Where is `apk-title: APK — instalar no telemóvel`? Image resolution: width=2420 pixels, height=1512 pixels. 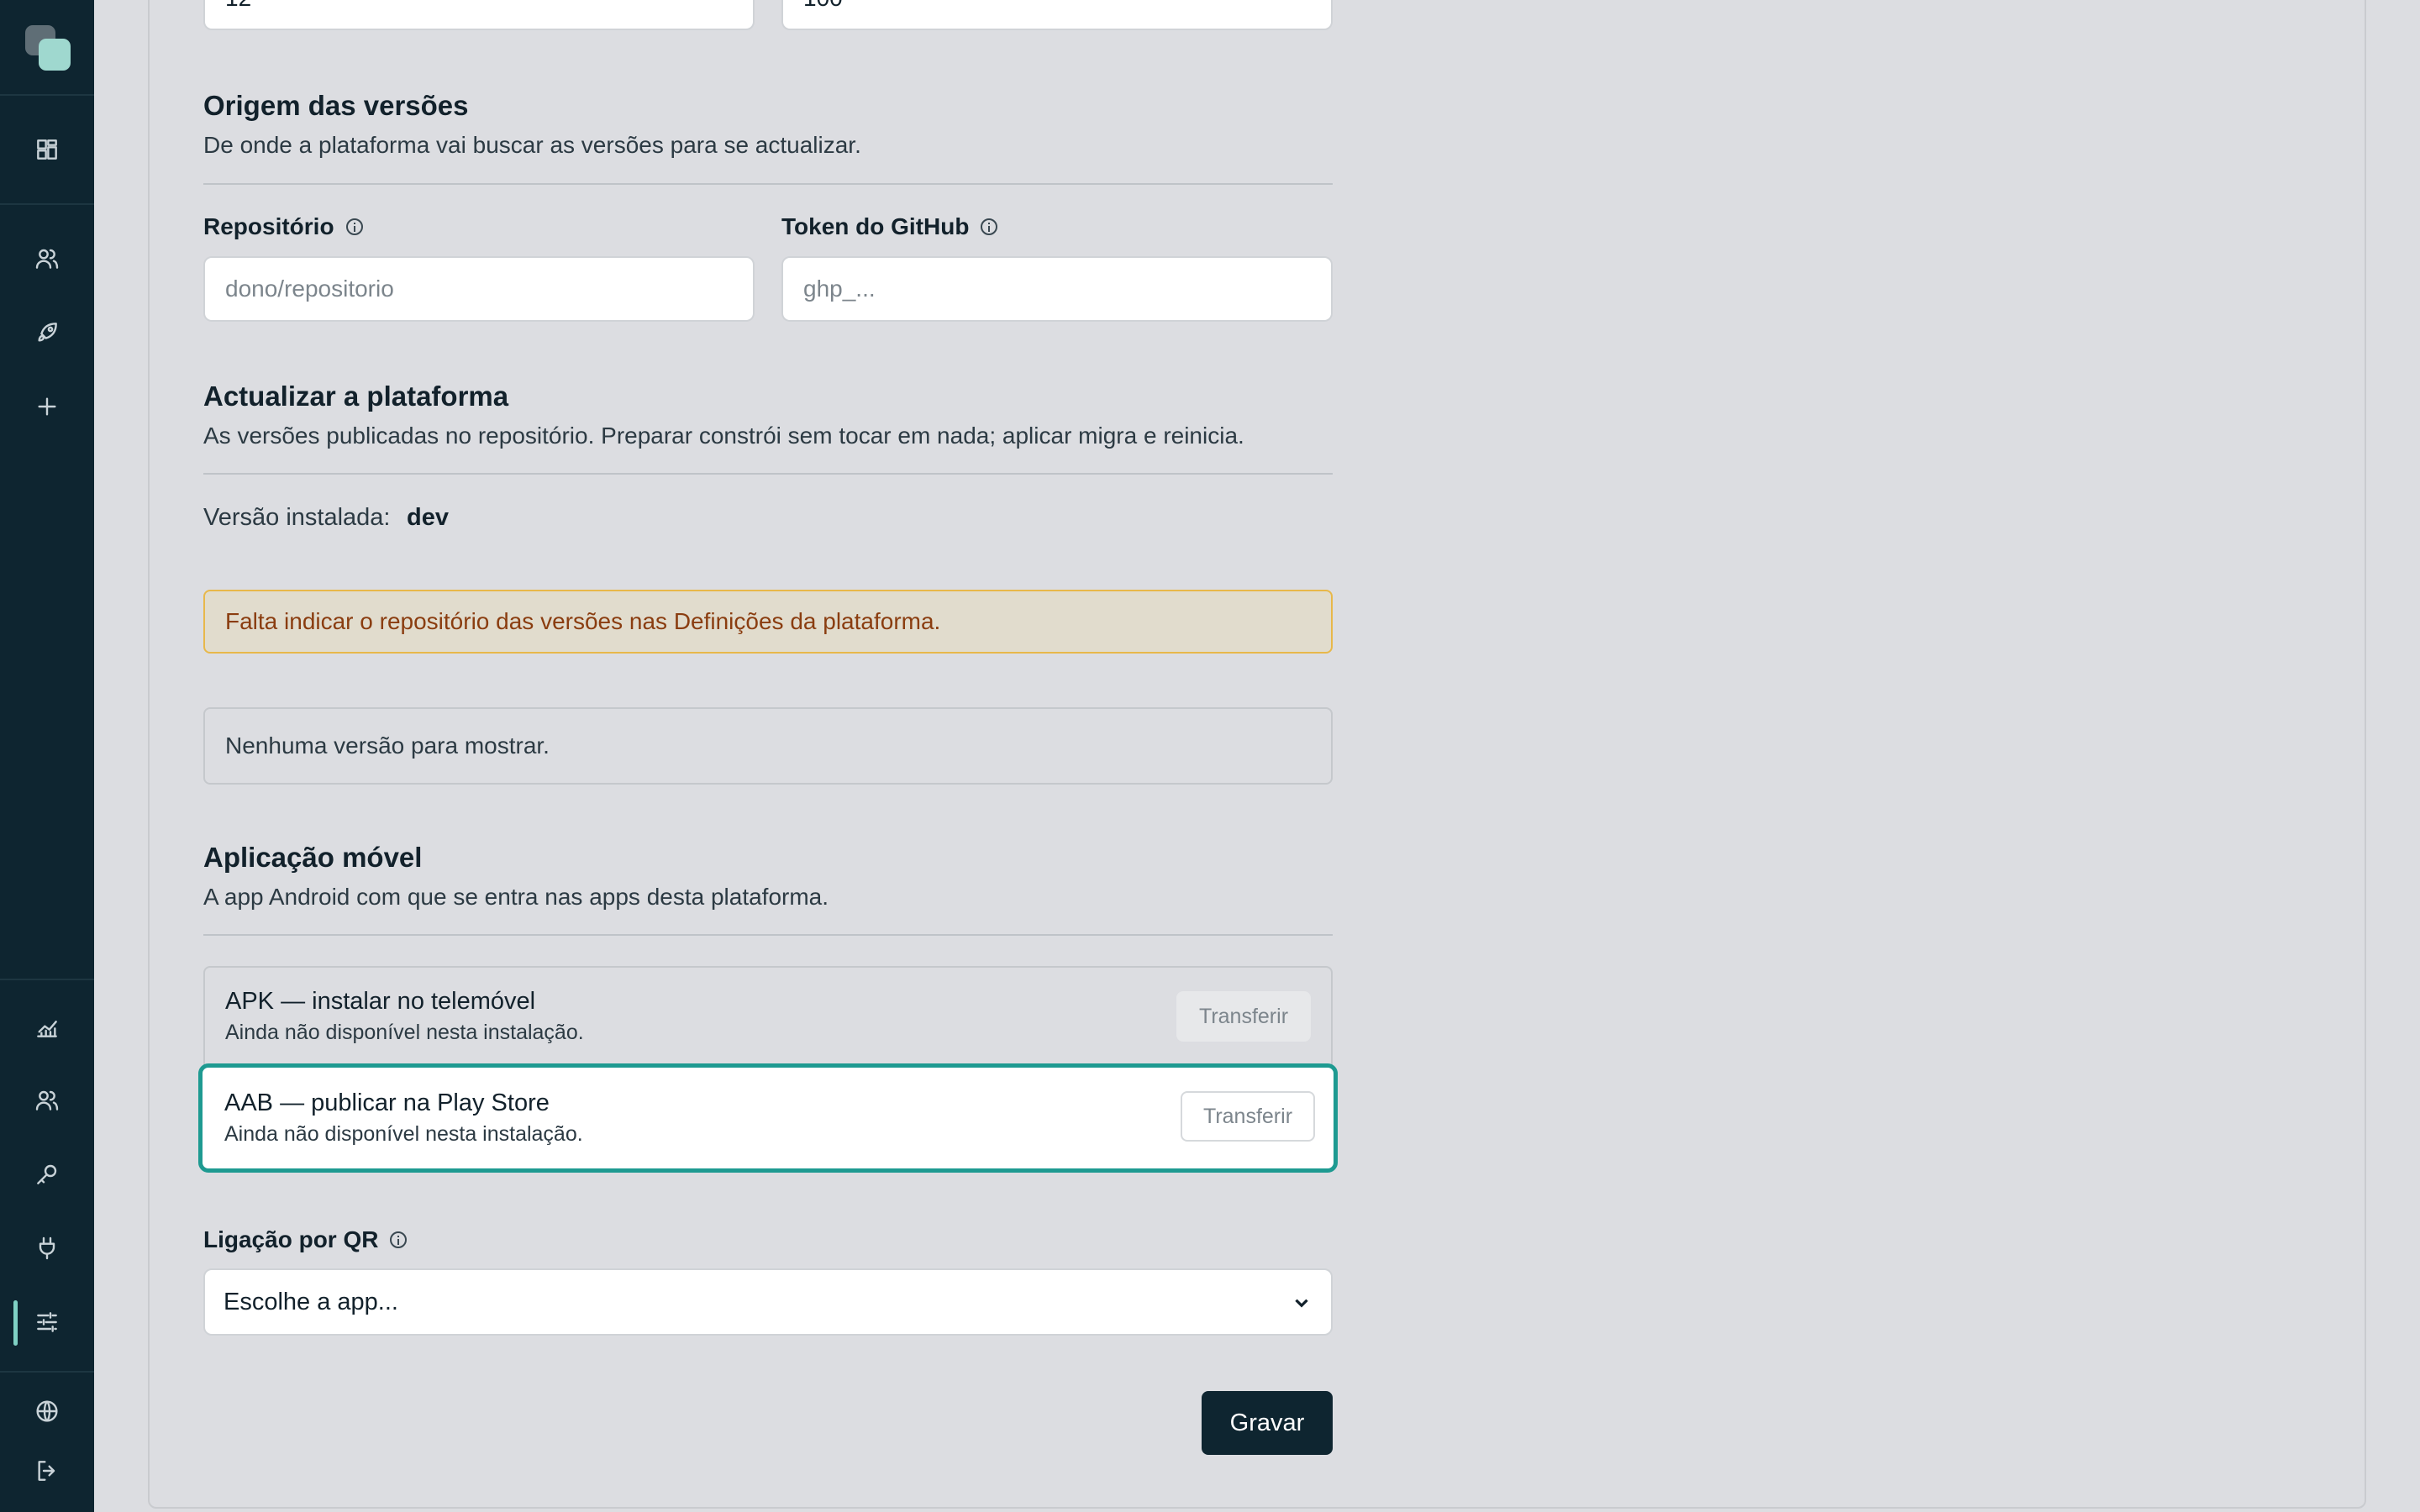
apk-title: APK — instalar no telemóvel is located at coordinates (381, 1001).